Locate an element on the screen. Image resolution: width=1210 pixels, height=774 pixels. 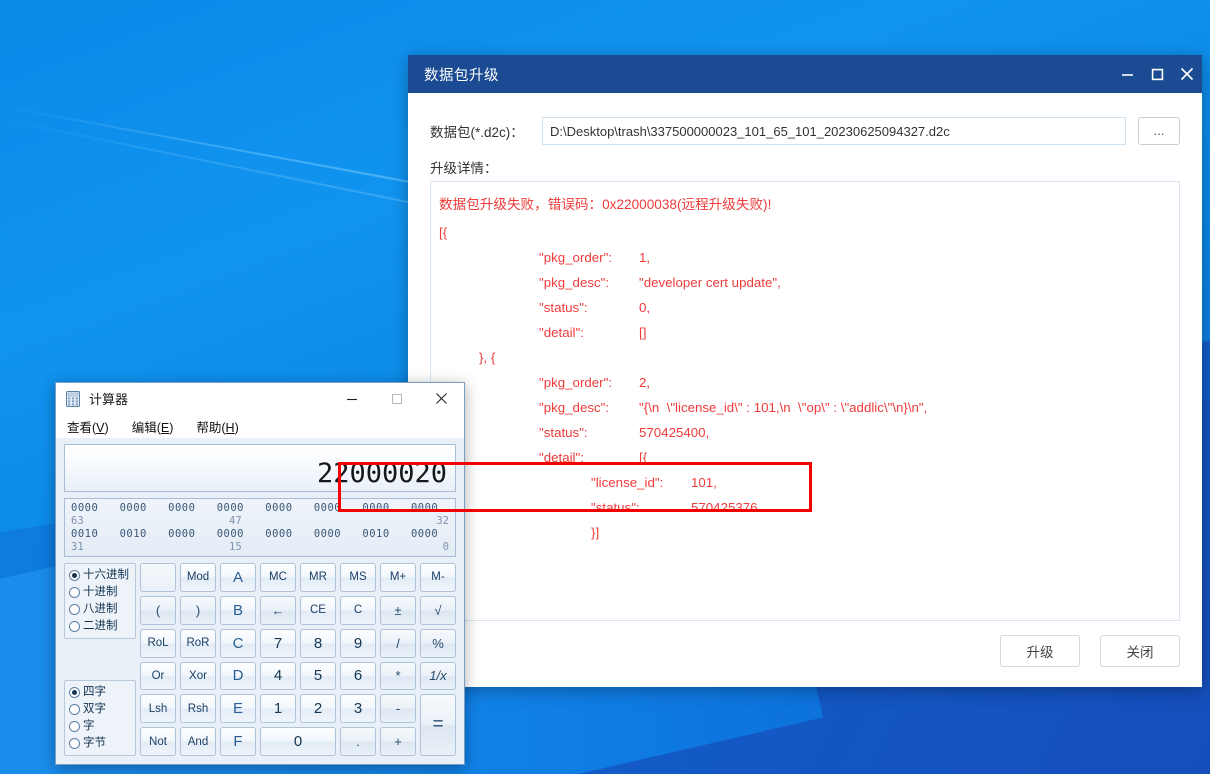
key-f: F is located at coordinates (238, 741).